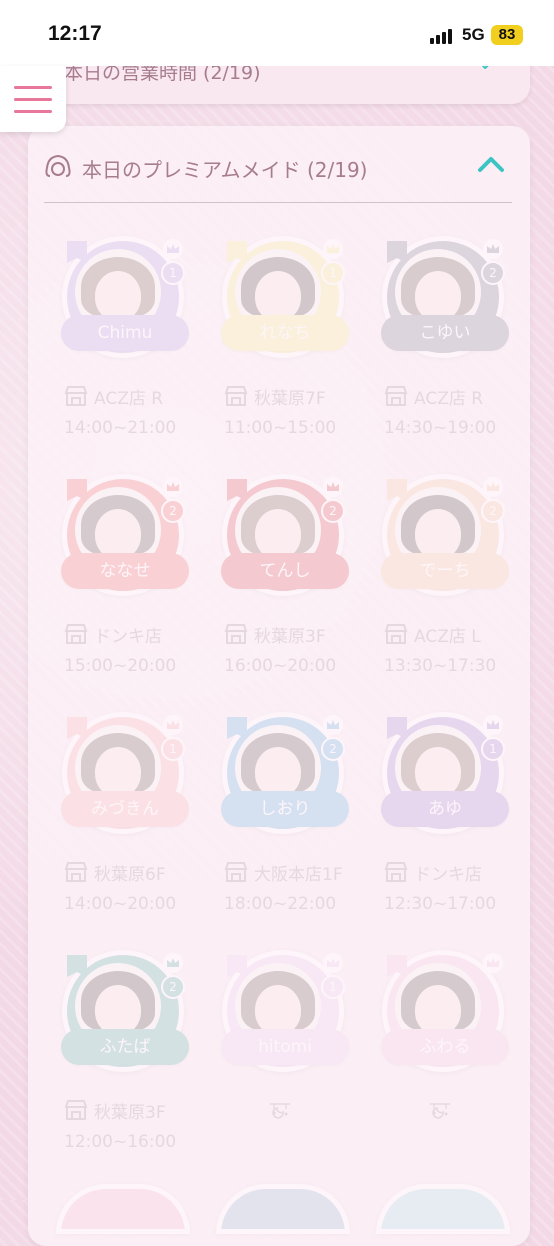 The height and width of the screenshot is (1246, 554). What do you see at coordinates (491, 163) in the screenshot?
I see `chevron-up-icon` at bounding box center [491, 163].